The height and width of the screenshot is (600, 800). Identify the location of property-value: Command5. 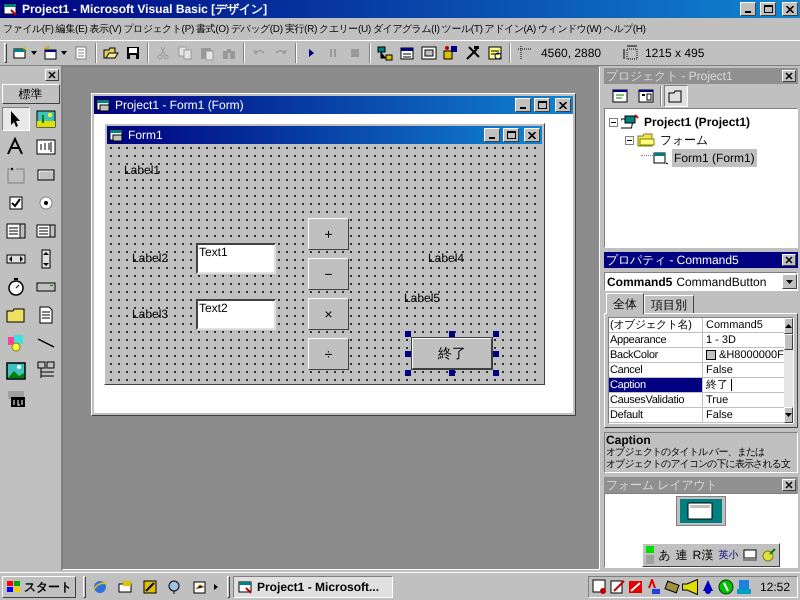
(734, 325).